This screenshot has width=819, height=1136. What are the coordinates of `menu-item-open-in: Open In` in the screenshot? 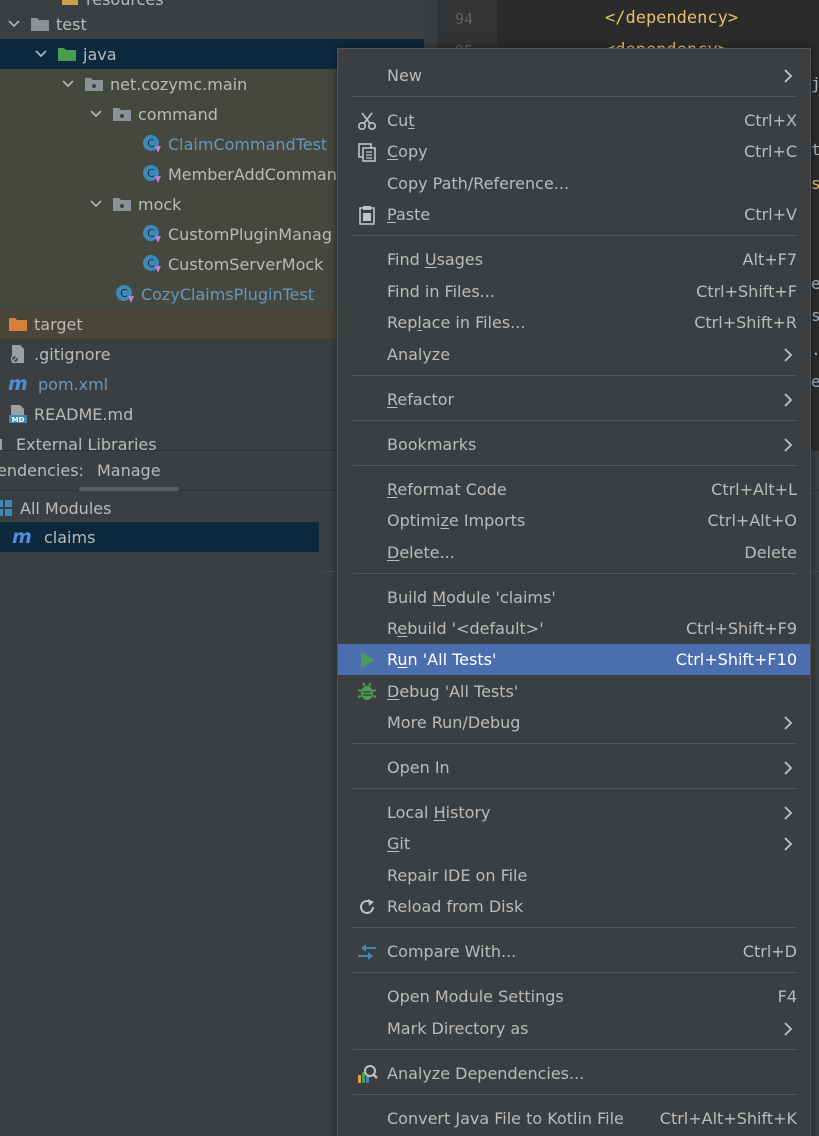 It's located at (574, 767).